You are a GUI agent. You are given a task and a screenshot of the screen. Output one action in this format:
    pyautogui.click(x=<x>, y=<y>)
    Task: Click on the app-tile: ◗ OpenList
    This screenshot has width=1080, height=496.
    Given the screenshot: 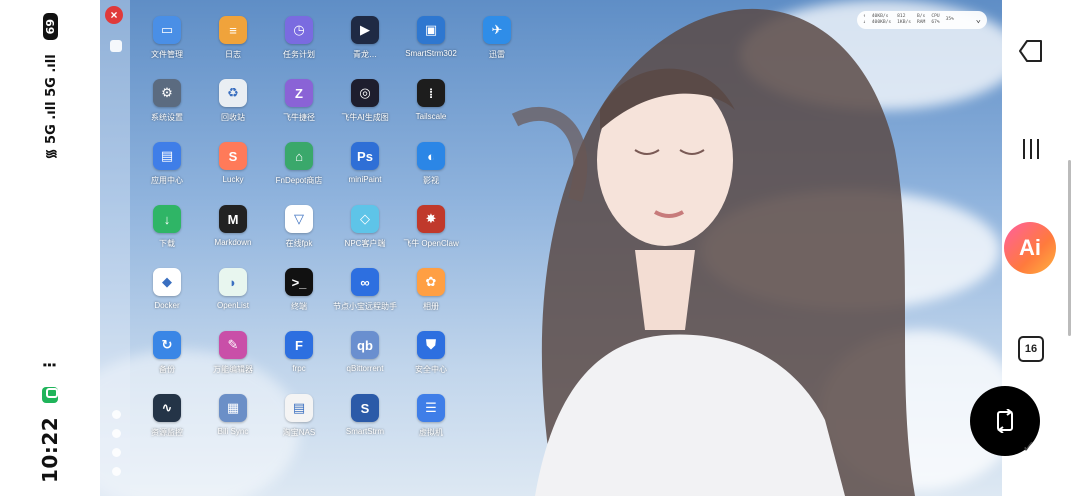 What is the action you would take?
    pyautogui.click(x=233, y=295)
    